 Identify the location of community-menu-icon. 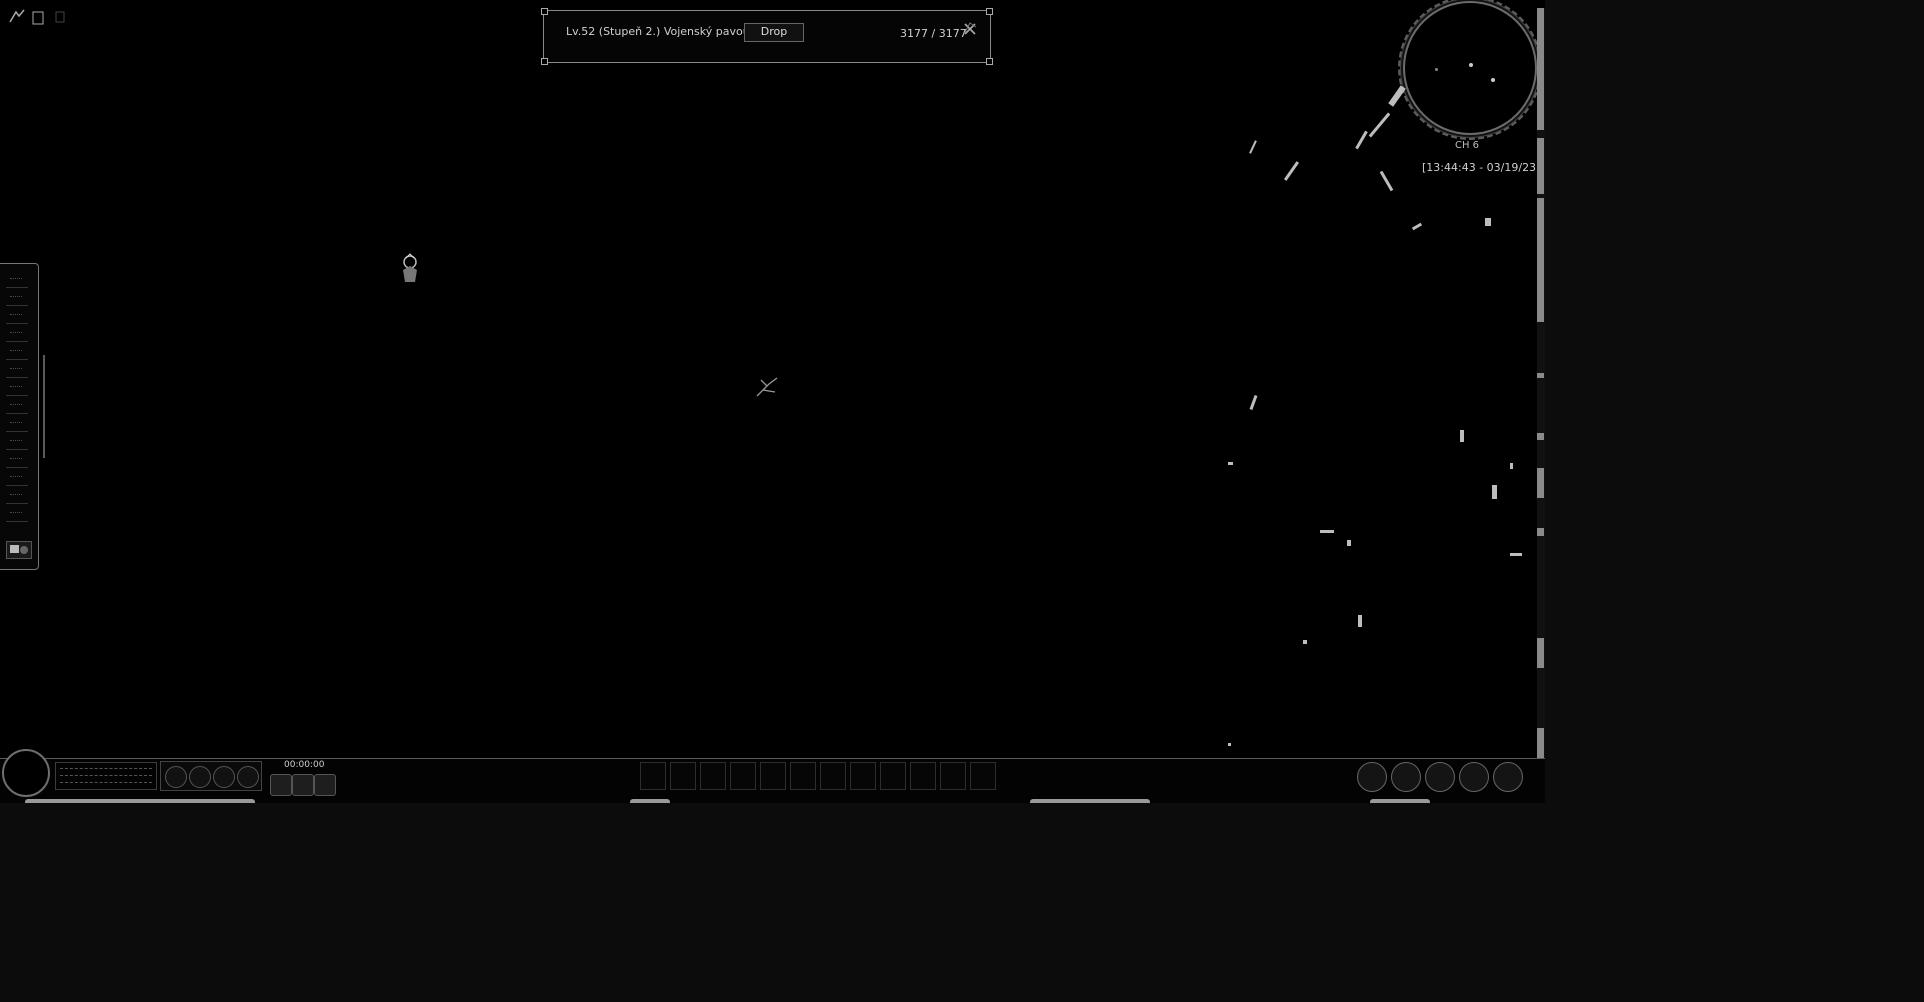
(1474, 777).